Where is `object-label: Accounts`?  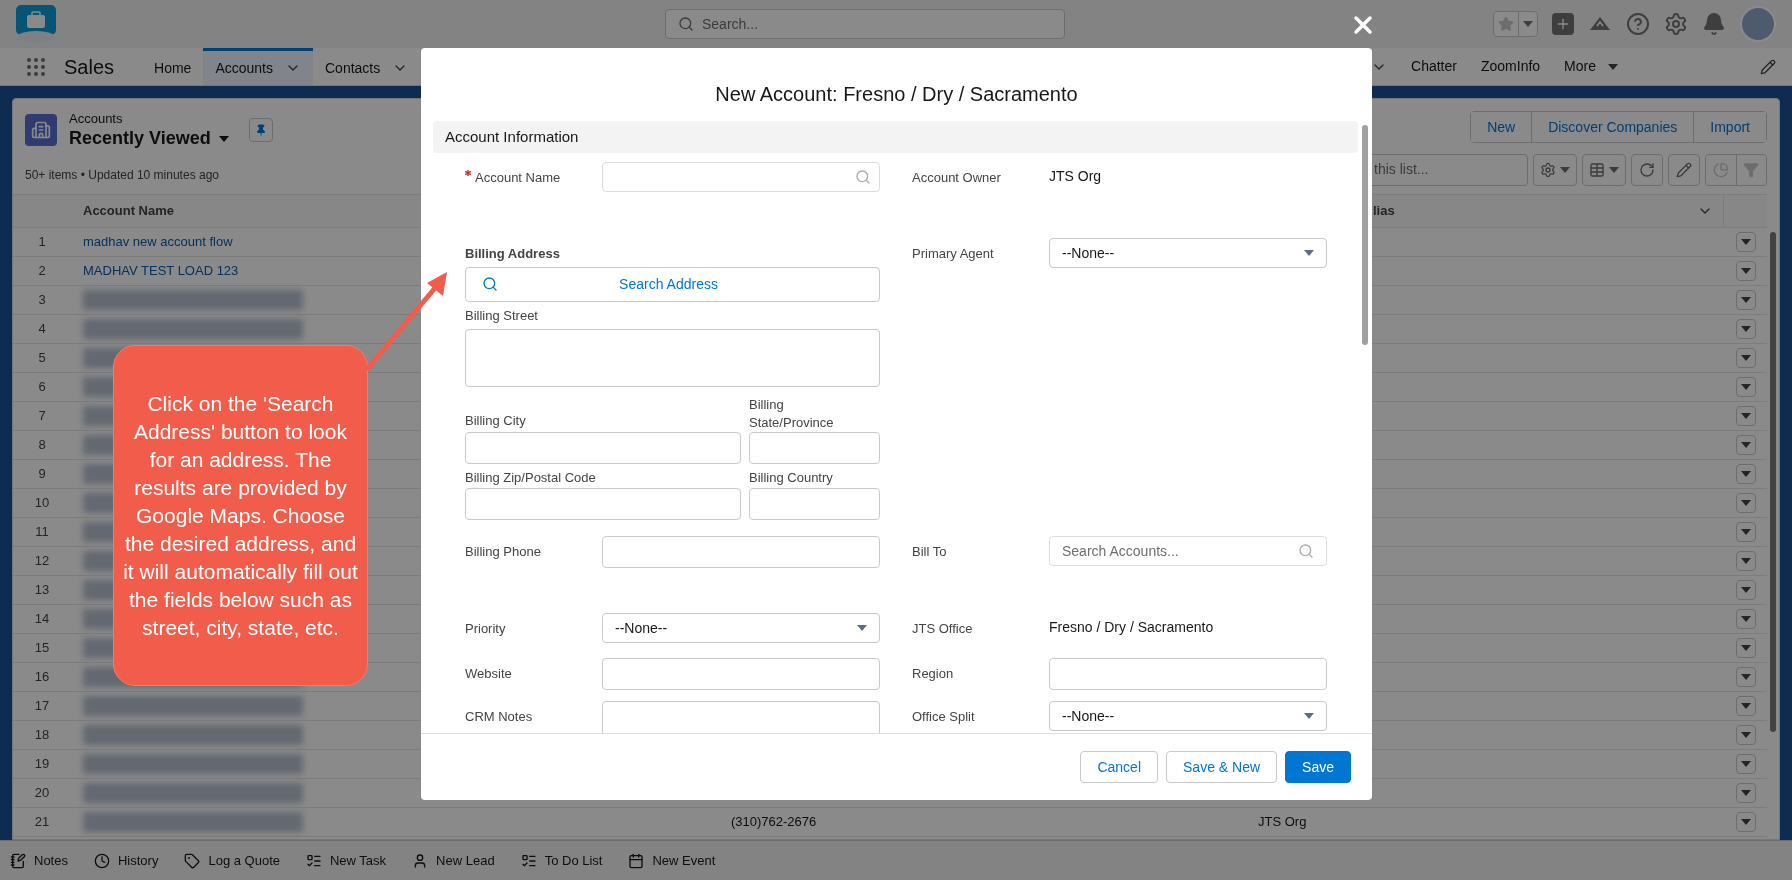
object-label: Accounts is located at coordinates (96, 119).